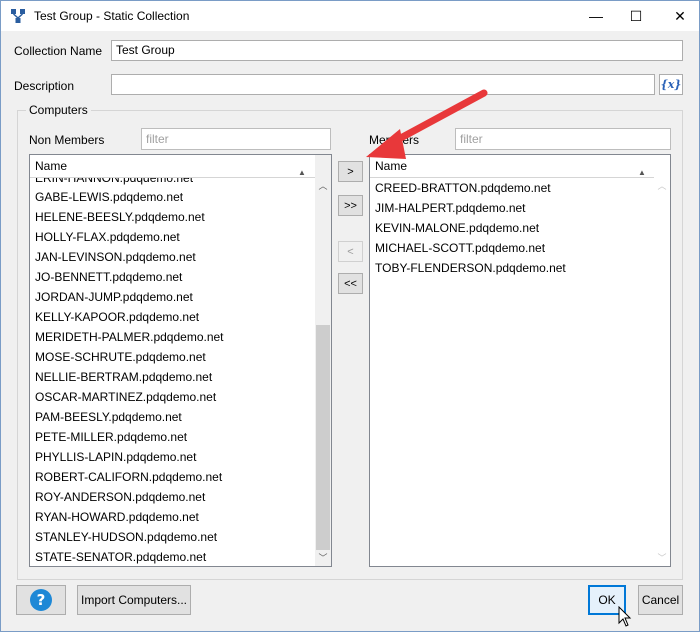 The width and height of the screenshot is (700, 632). I want to click on list-item: JAN-LEVINSON.pdqdemo.net, so click(115, 257).